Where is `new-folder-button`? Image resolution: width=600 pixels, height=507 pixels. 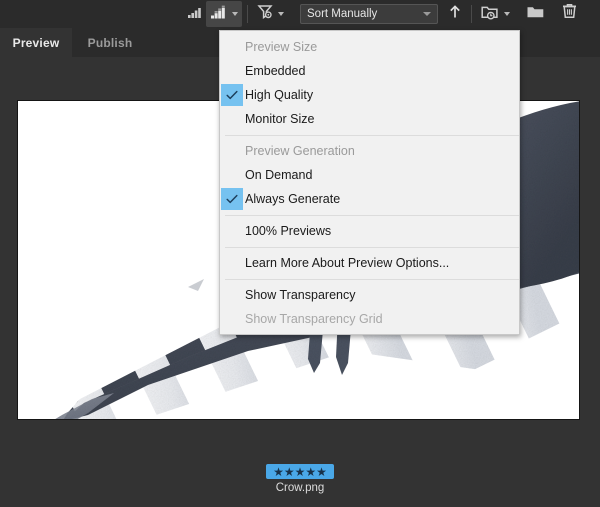
new-folder-button is located at coordinates (535, 14).